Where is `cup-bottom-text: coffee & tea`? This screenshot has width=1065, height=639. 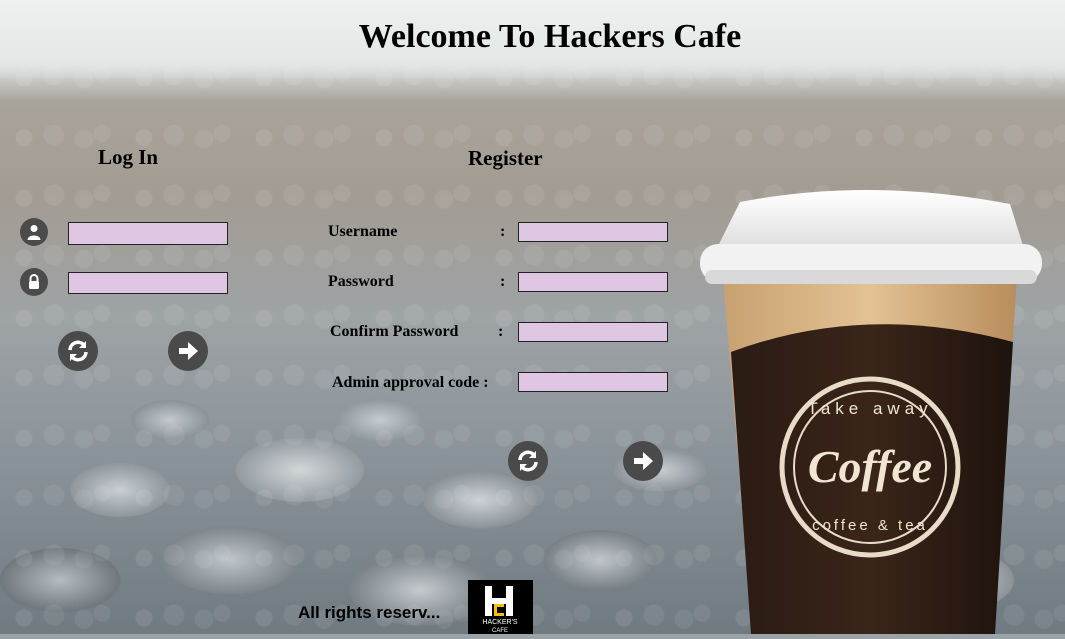
cup-bottom-text: coffee & tea is located at coordinates (870, 525).